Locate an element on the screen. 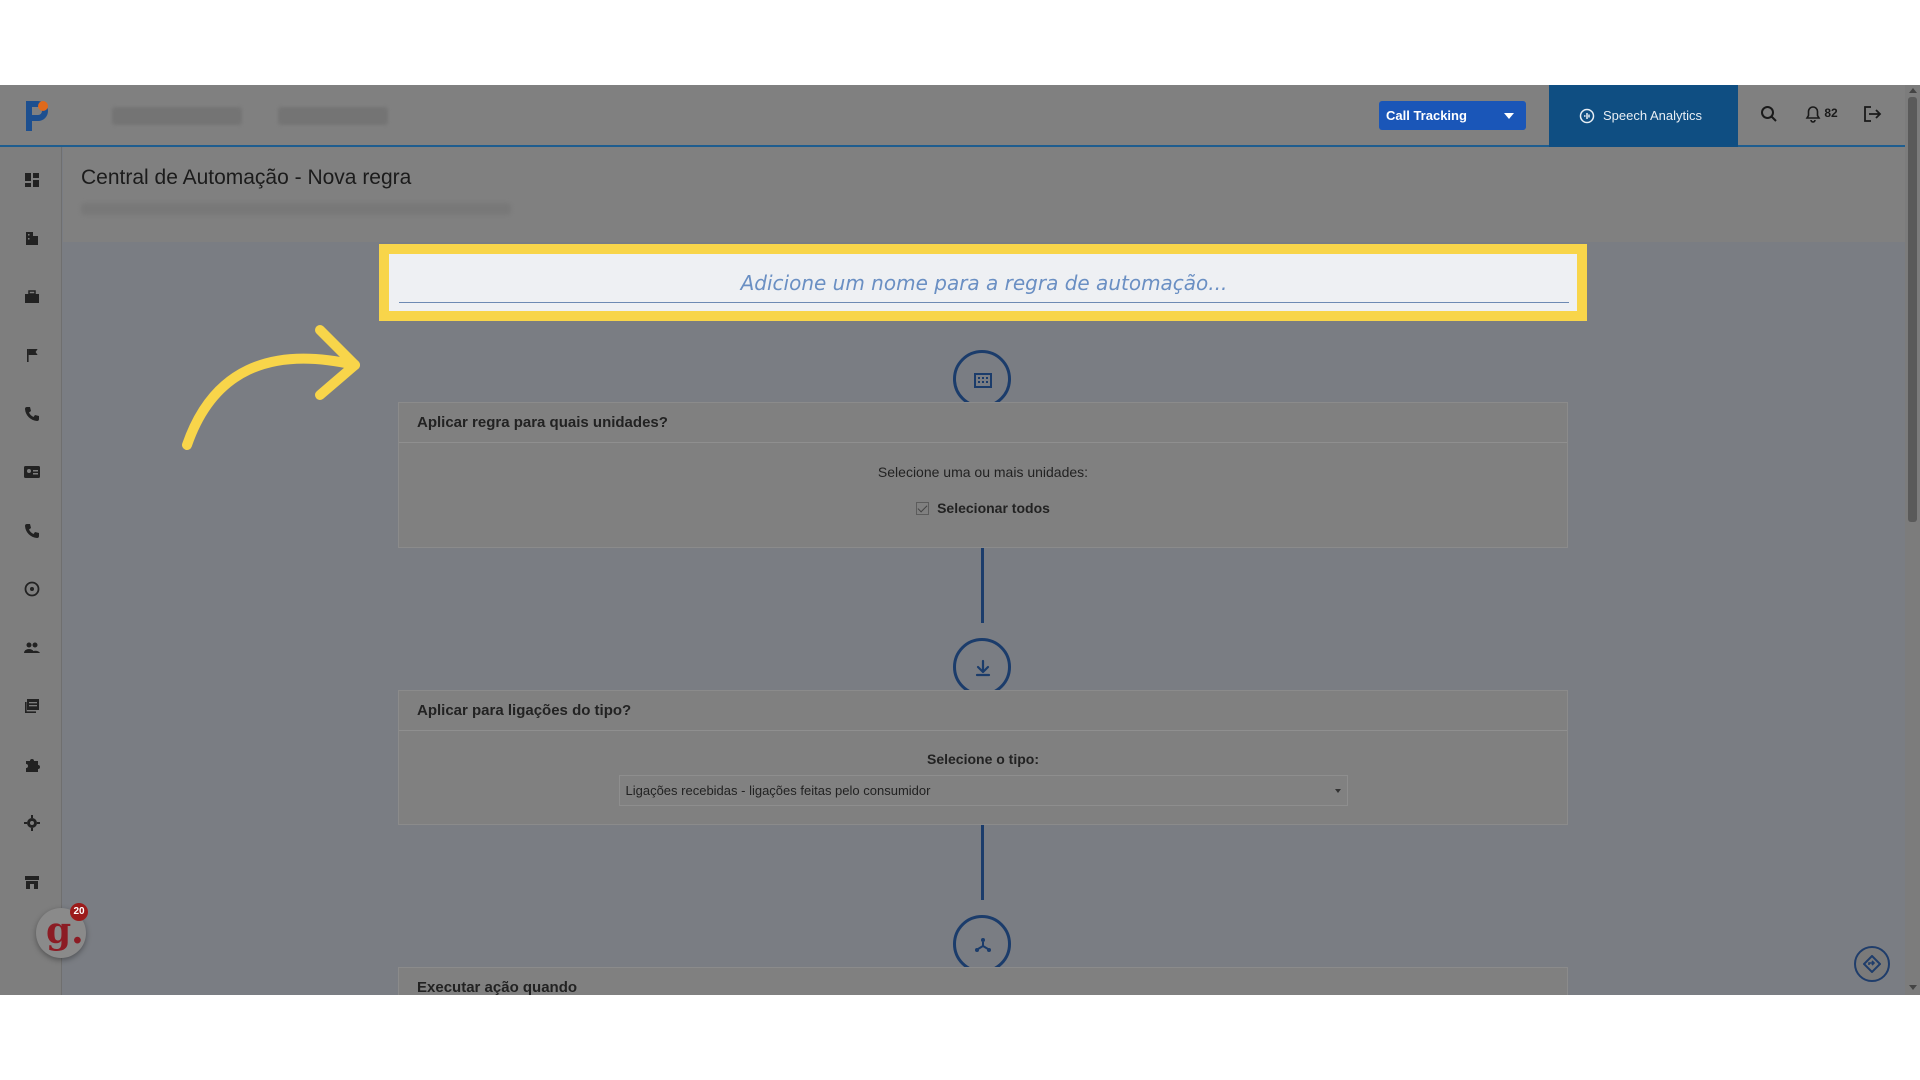 Image resolution: width=1920 pixels, height=1080 pixels. speech-analytics-icon is located at coordinates (1587, 116).